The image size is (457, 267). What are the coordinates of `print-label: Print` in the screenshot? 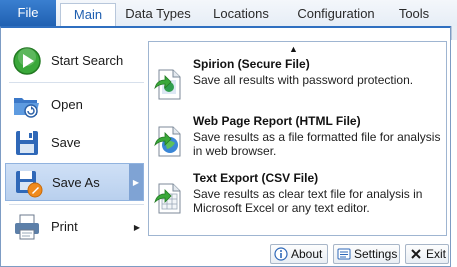 It's located at (64, 226).